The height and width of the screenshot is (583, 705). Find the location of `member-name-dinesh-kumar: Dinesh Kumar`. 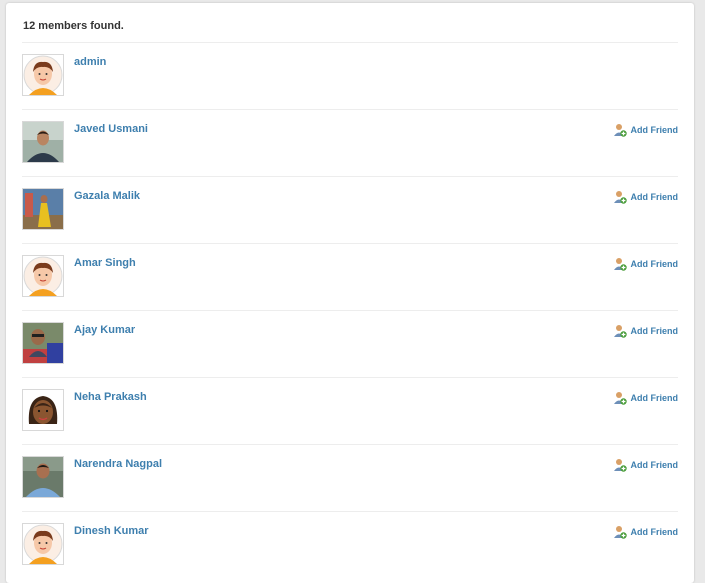

member-name-dinesh-kumar: Dinesh Kumar is located at coordinates (111, 531).